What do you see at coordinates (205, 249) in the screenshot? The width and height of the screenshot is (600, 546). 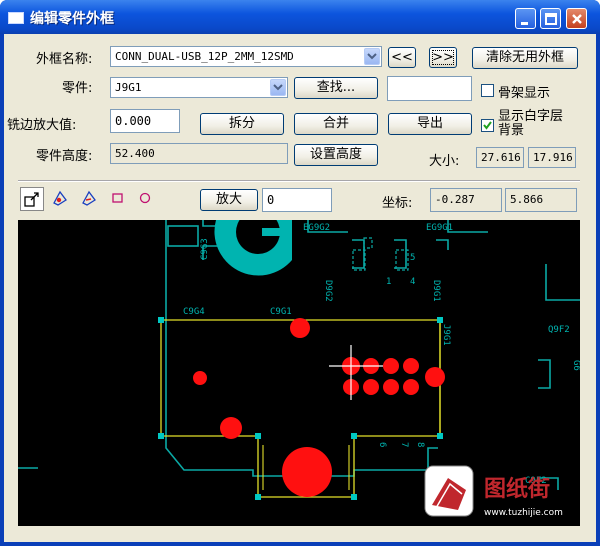 I see `label-c9g3: C9G3` at bounding box center [205, 249].